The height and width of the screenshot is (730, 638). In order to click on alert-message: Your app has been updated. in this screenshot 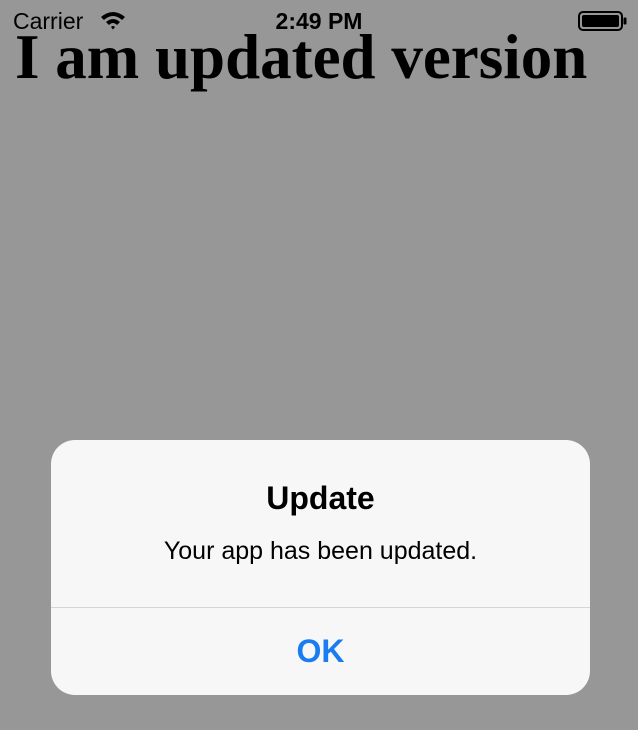, I will do `click(320, 551)`.